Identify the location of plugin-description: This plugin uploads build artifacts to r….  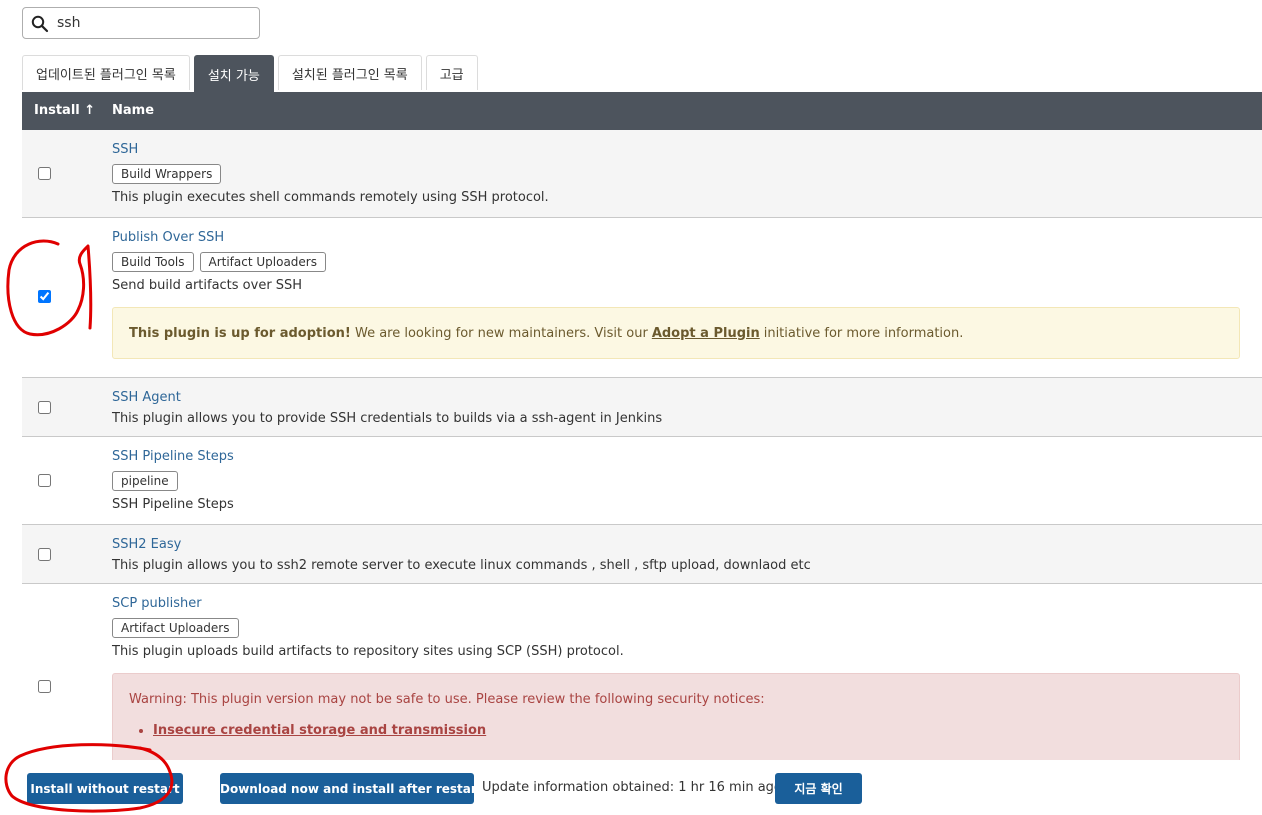
(368, 651).